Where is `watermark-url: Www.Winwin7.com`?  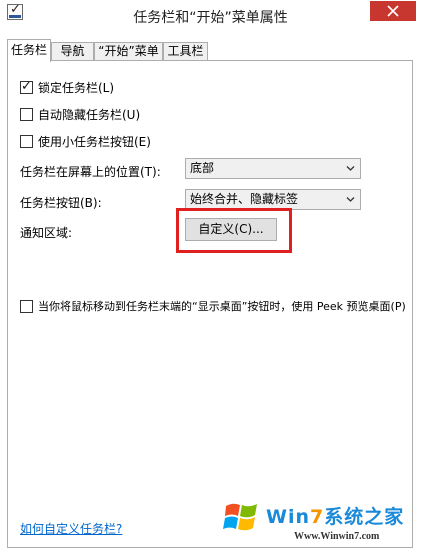
watermark-url: Www.Winwin7.com is located at coordinates (337, 536).